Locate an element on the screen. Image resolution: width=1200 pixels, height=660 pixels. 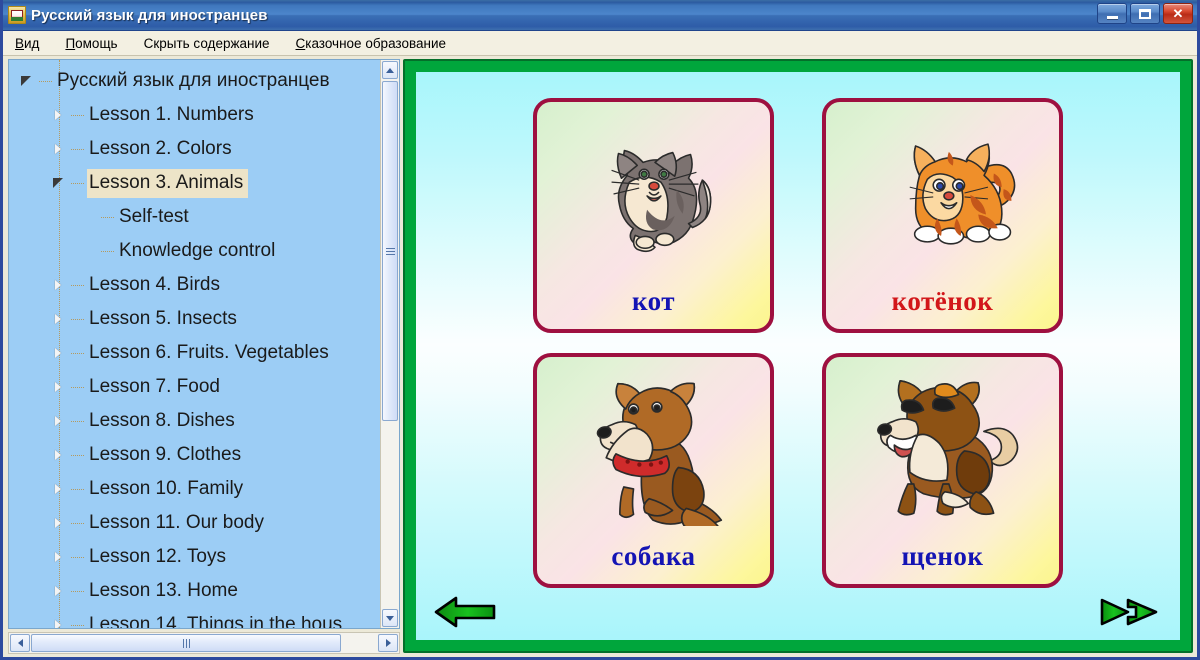
window-title: Русский язык для иностранцев is located at coordinates (149, 15).